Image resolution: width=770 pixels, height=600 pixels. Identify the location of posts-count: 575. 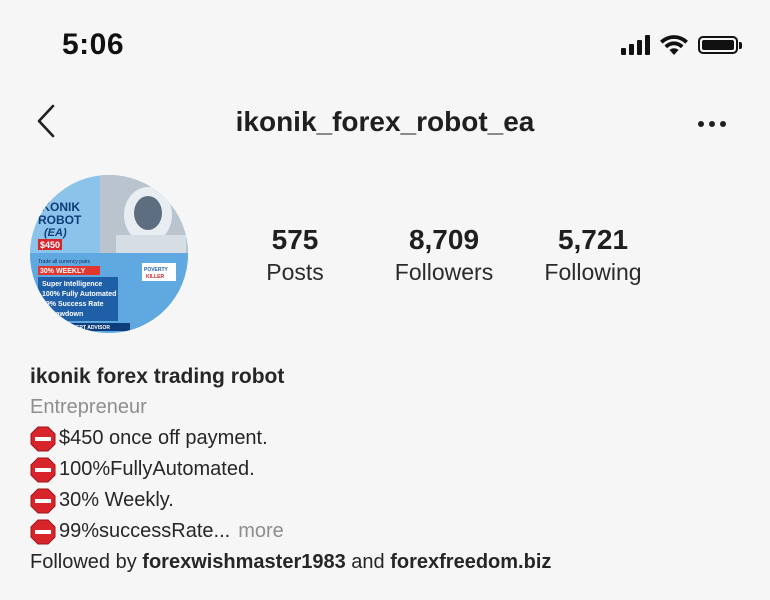
(295, 239).